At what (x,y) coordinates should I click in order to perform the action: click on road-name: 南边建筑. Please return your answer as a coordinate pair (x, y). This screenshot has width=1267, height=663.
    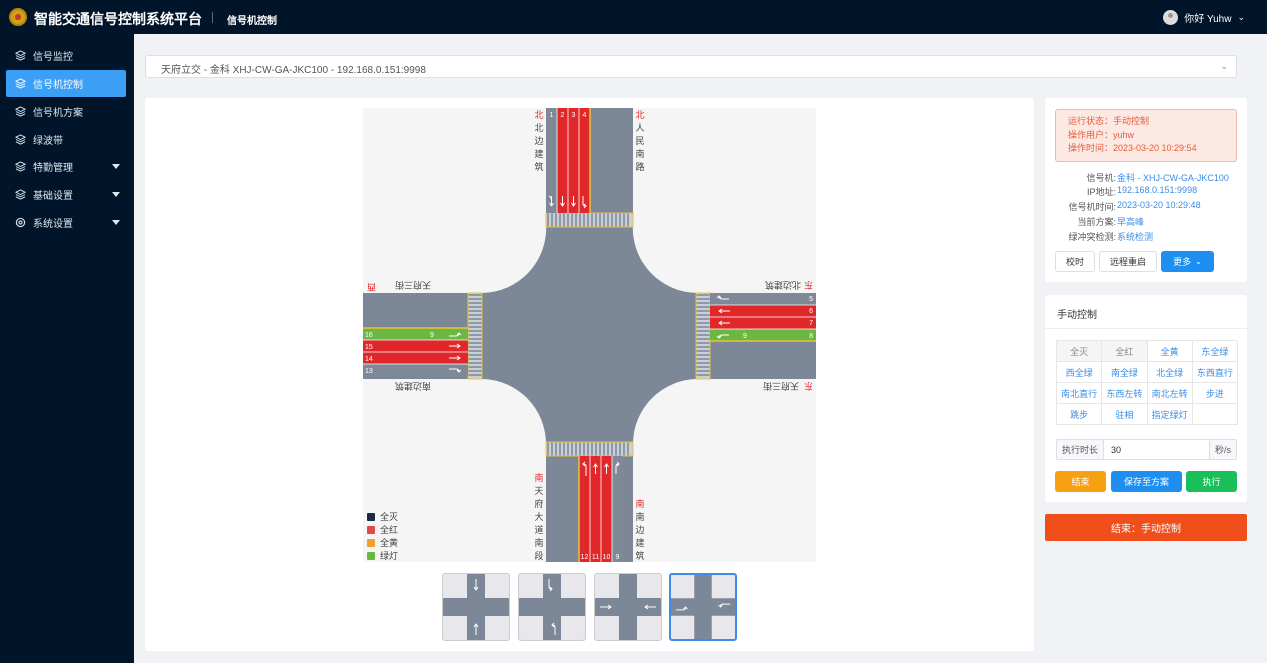
    Looking at the image, I should click on (413, 386).